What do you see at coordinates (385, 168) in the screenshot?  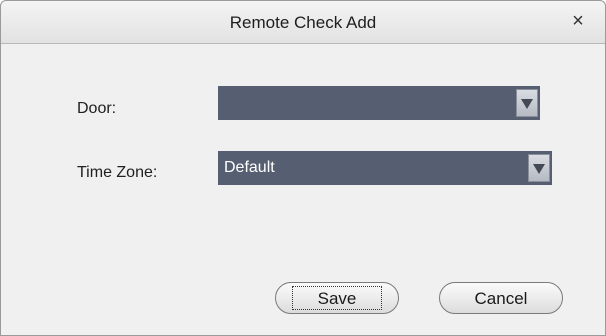 I see `time-zone-select: Default` at bounding box center [385, 168].